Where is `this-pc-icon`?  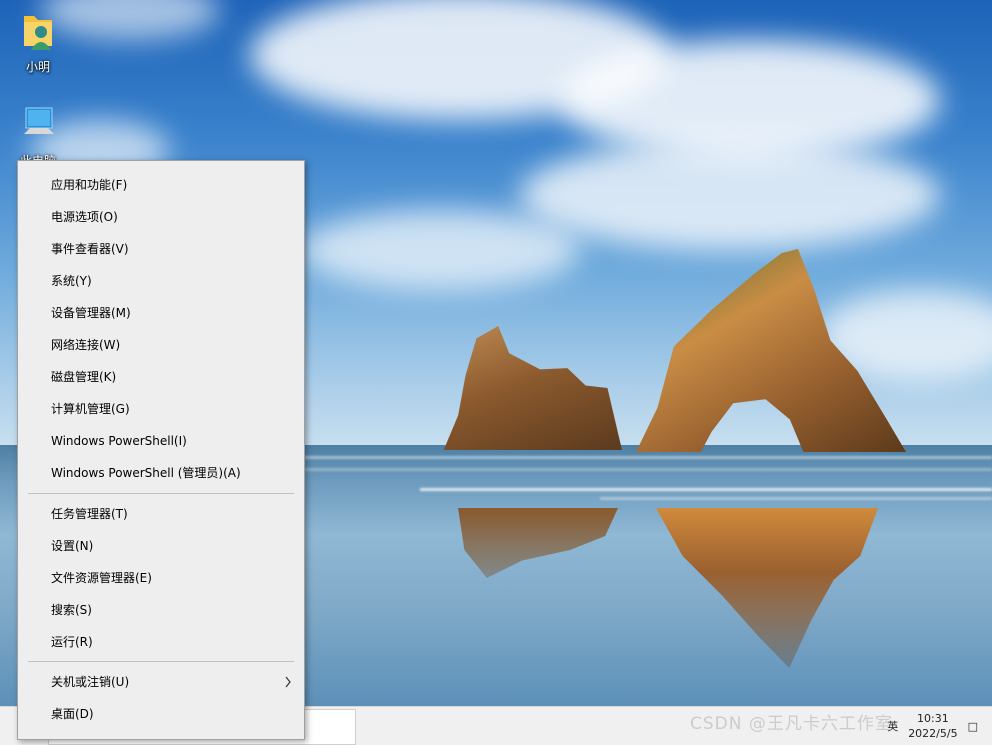 this-pc-icon is located at coordinates (39, 120).